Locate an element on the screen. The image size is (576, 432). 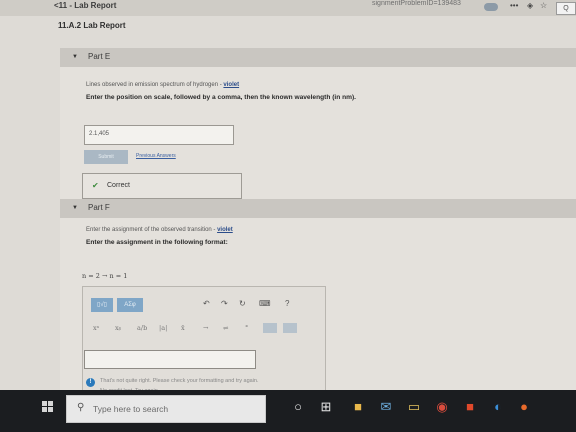
mail-icon: ✉ is located at coordinates (386, 407).